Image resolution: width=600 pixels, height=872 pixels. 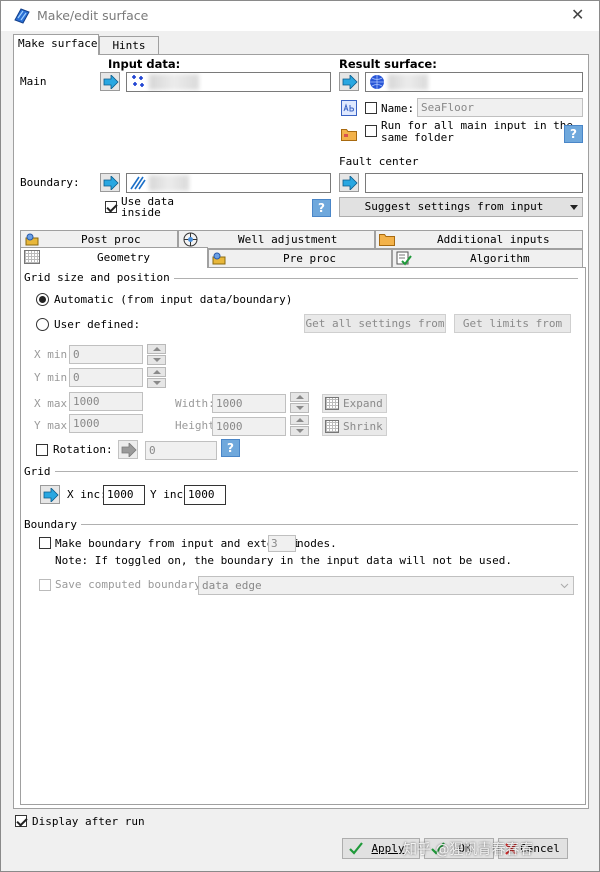 What do you see at coordinates (123, 257) in the screenshot?
I see `tab-geometry-label: Geometry` at bounding box center [123, 257].